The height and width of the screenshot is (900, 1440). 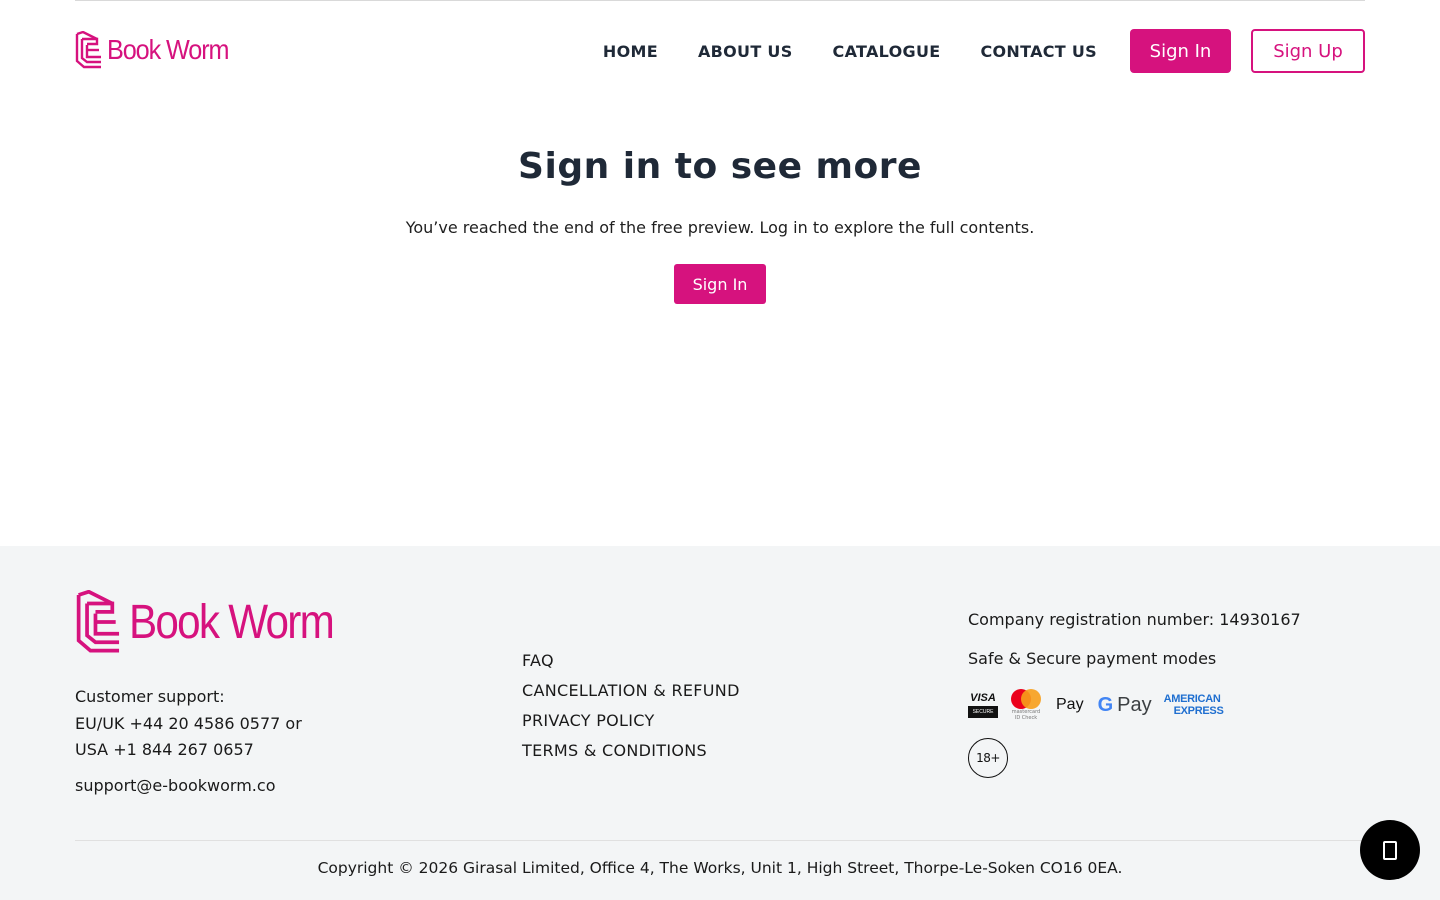 I want to click on support-phone-usa: USA +1 844 267 0657, so click(x=164, y=749).